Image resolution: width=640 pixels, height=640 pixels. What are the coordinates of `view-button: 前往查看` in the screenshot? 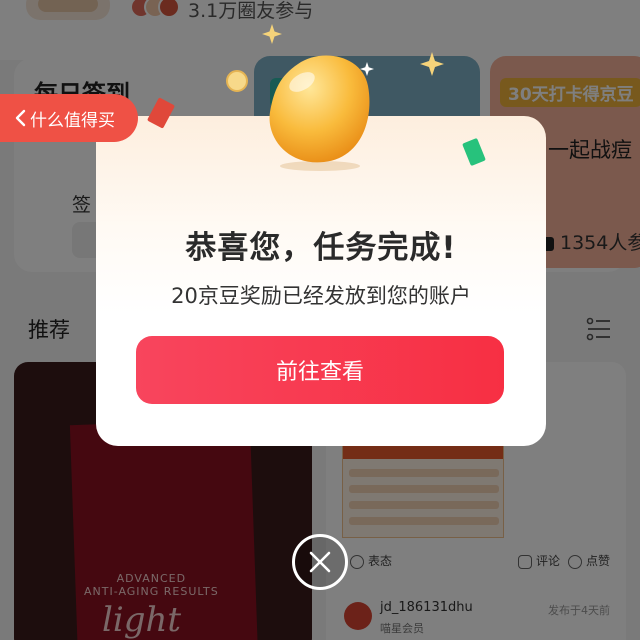 It's located at (320, 370).